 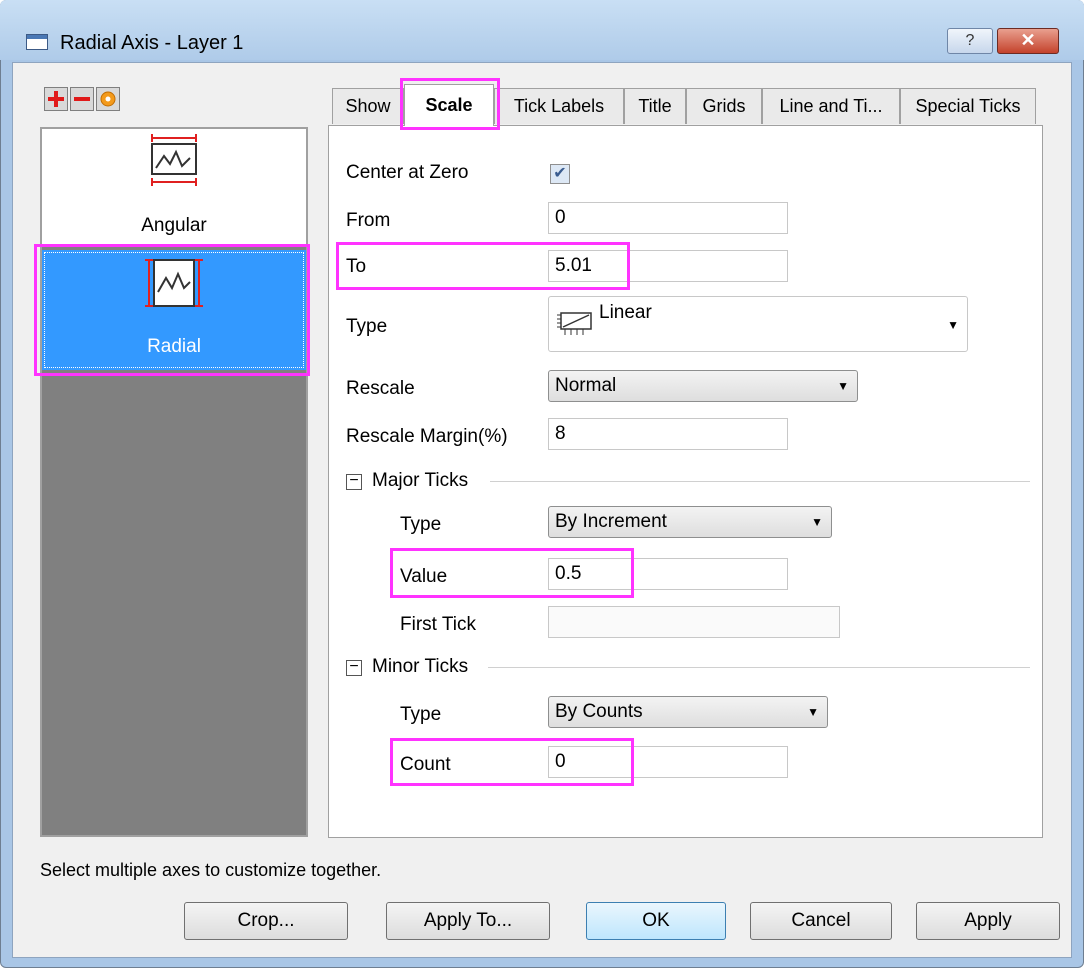 I want to click on axis-item-angular: Angular, so click(x=174, y=188).